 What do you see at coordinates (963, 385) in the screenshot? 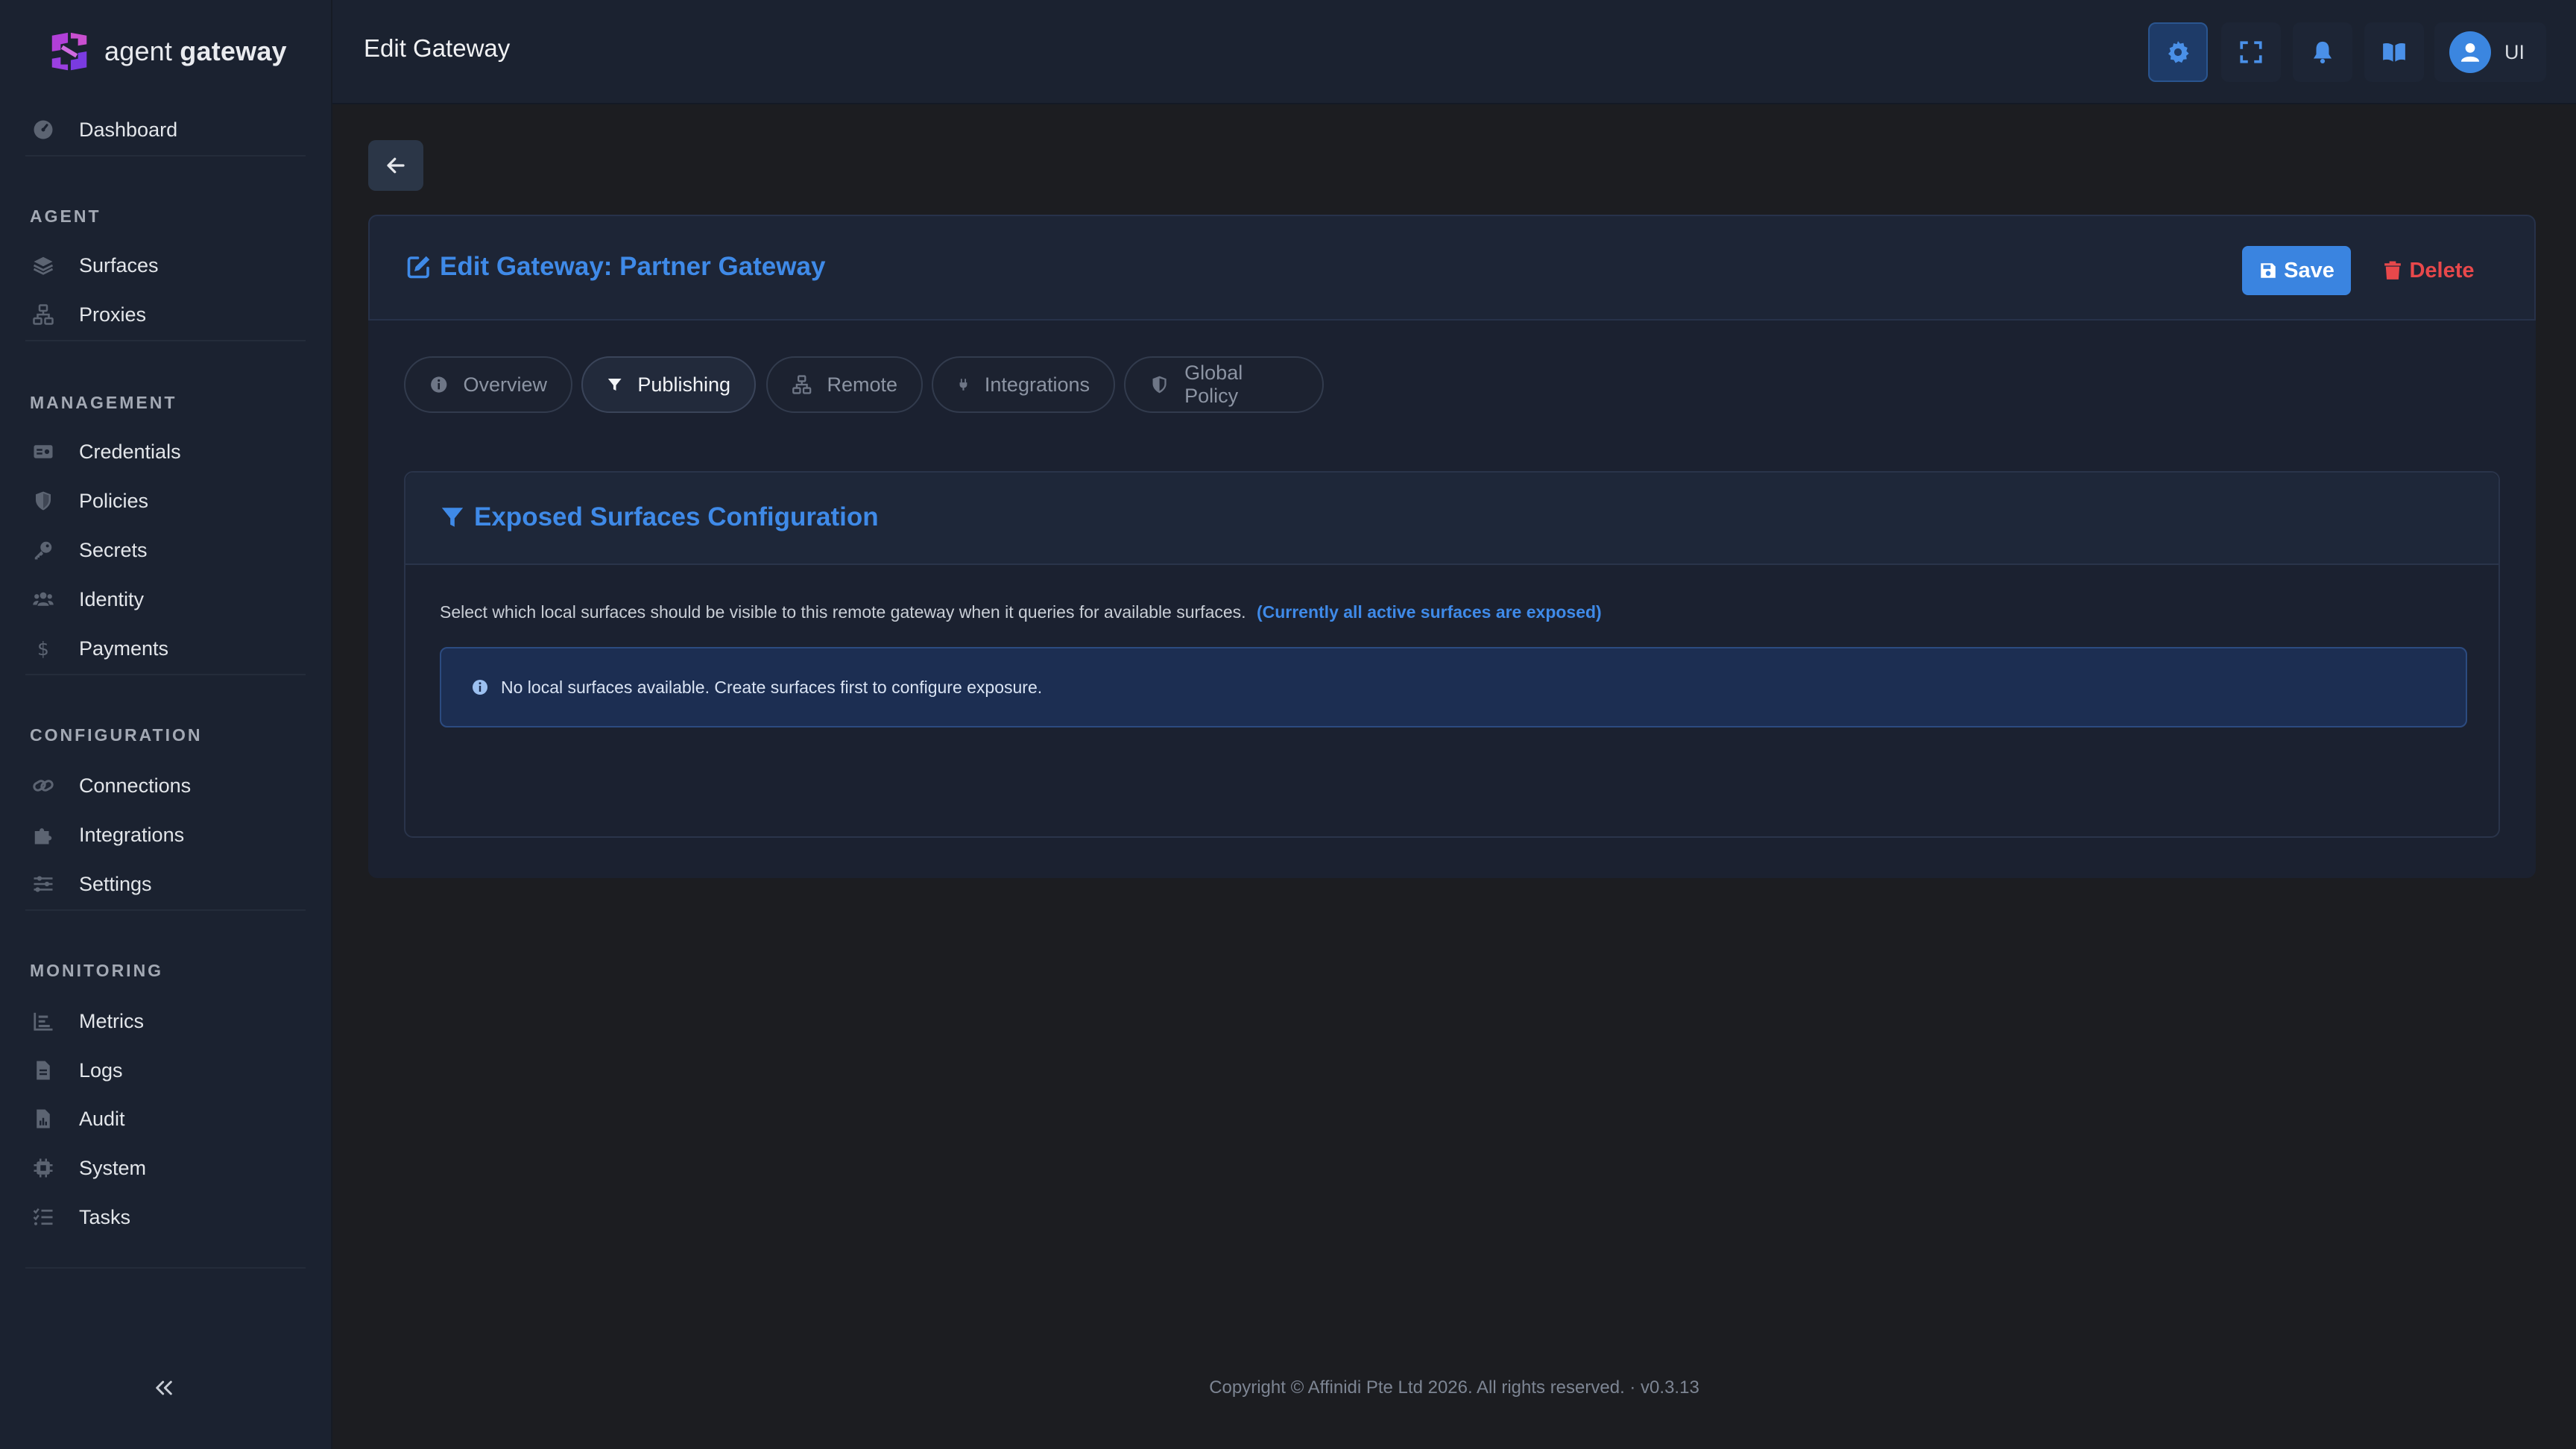
I see `plug-icon` at bounding box center [963, 385].